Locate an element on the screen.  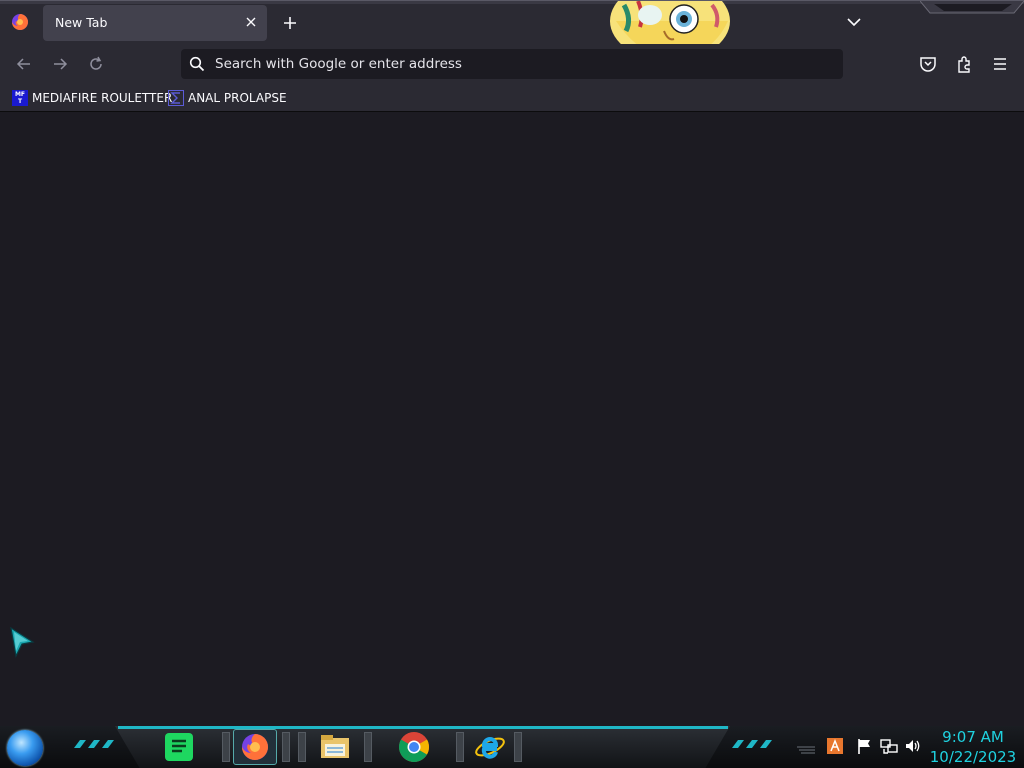
address-bar-placeholder: Search with Google or enter address is located at coordinates (338, 64).